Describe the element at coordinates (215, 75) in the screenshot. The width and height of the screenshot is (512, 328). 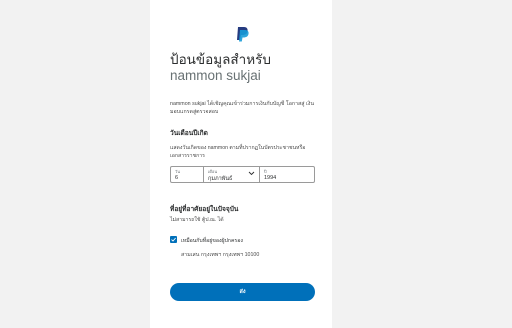
I see `title-name: nammon sukjai` at that location.